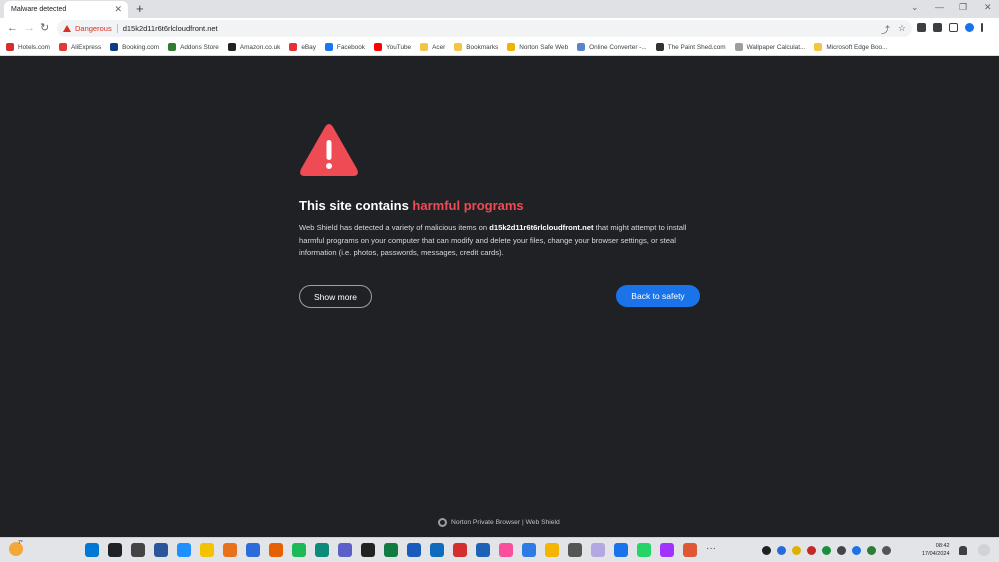  Describe the element at coordinates (963, 7) in the screenshot. I see `maximize-button: ❐` at that location.